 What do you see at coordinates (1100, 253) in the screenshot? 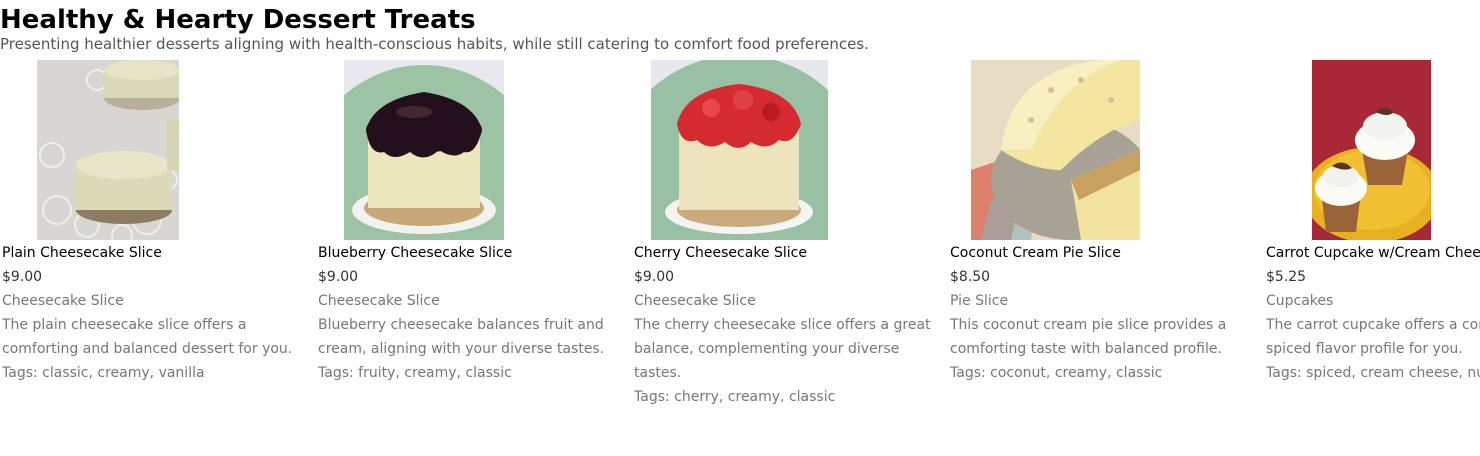
I see `product-name: Coconut Cream Pie Slice` at bounding box center [1100, 253].